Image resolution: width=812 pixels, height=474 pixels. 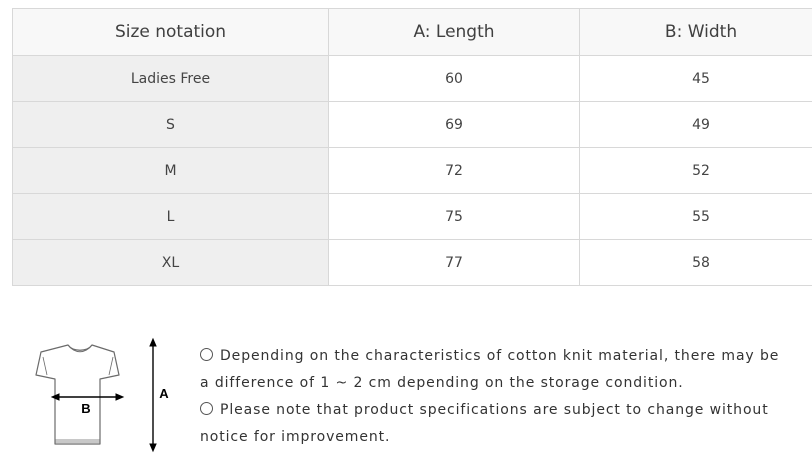 What do you see at coordinates (170, 124) in the screenshot?
I see `size-label-s: S` at bounding box center [170, 124].